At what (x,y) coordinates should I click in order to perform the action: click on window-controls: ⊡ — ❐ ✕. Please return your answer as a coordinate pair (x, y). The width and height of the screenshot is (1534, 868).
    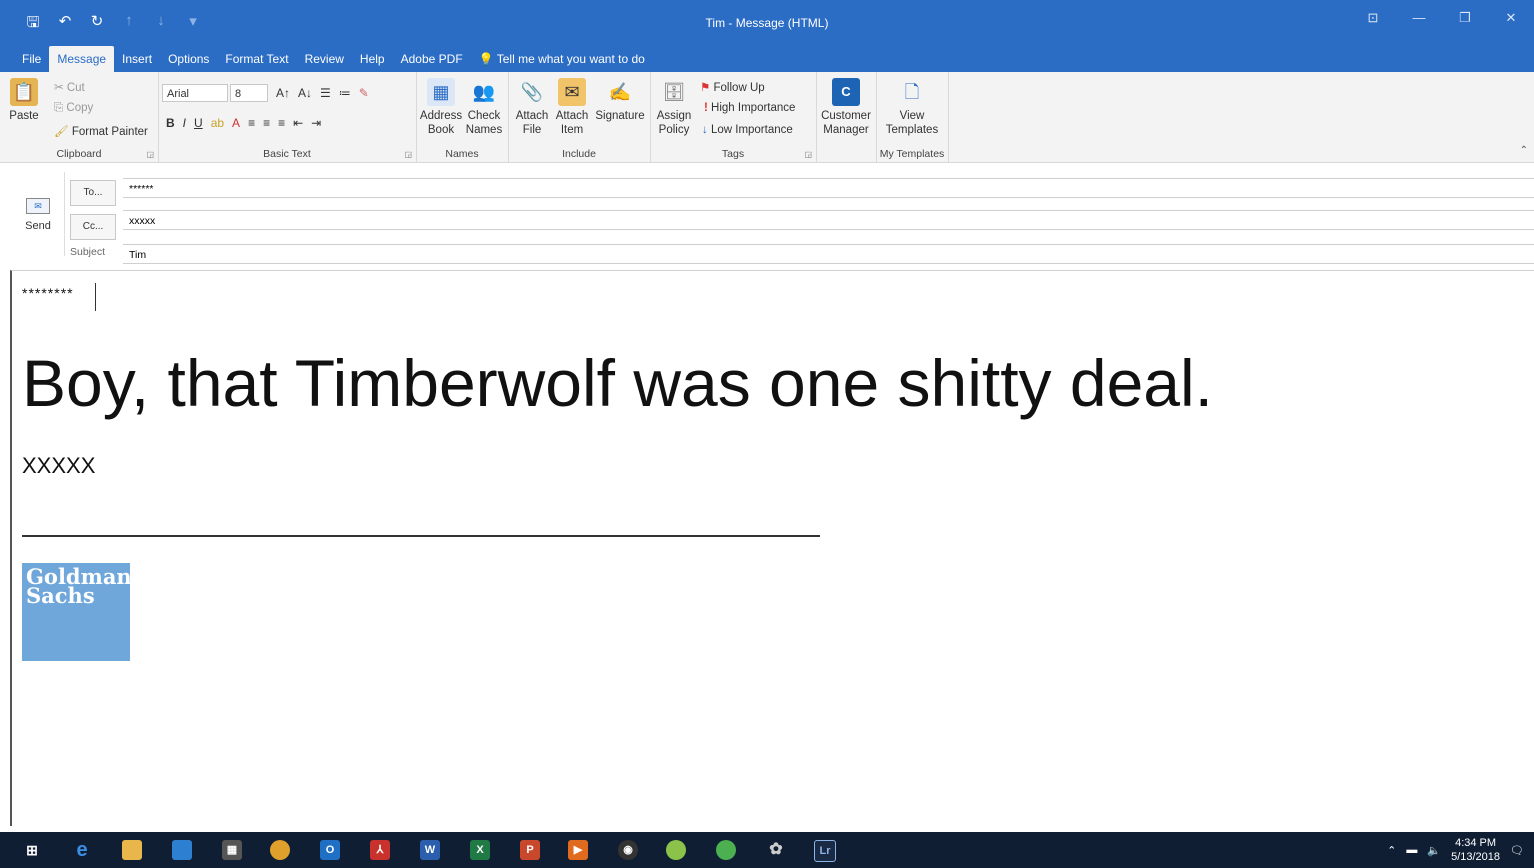
    Looking at the image, I should click on (1442, 18).